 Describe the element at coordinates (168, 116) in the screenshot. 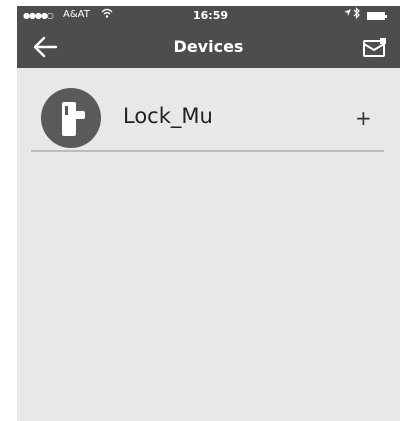

I see `device-name: Lock_Mu` at that location.